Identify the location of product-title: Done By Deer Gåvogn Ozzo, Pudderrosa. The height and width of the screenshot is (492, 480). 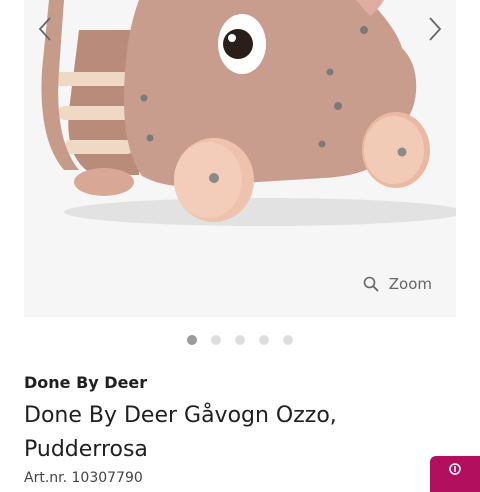
(180, 432).